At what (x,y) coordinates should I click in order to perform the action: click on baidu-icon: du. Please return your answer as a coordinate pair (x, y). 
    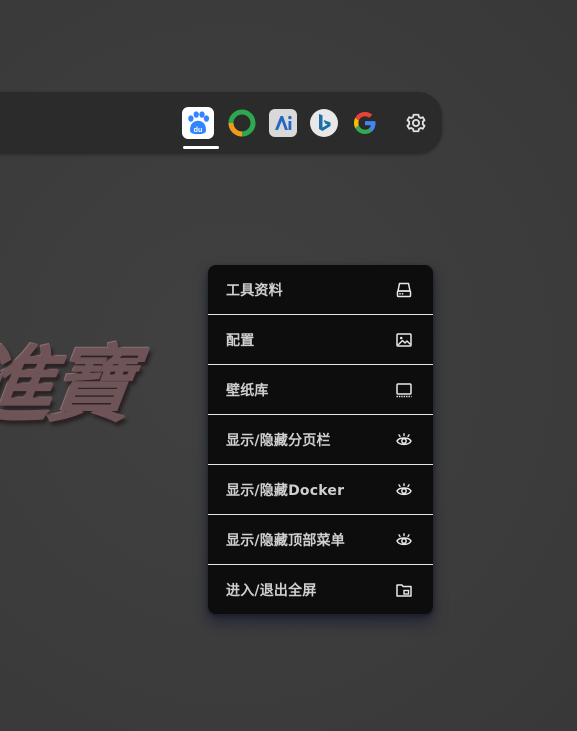
    Looking at the image, I should click on (198, 123).